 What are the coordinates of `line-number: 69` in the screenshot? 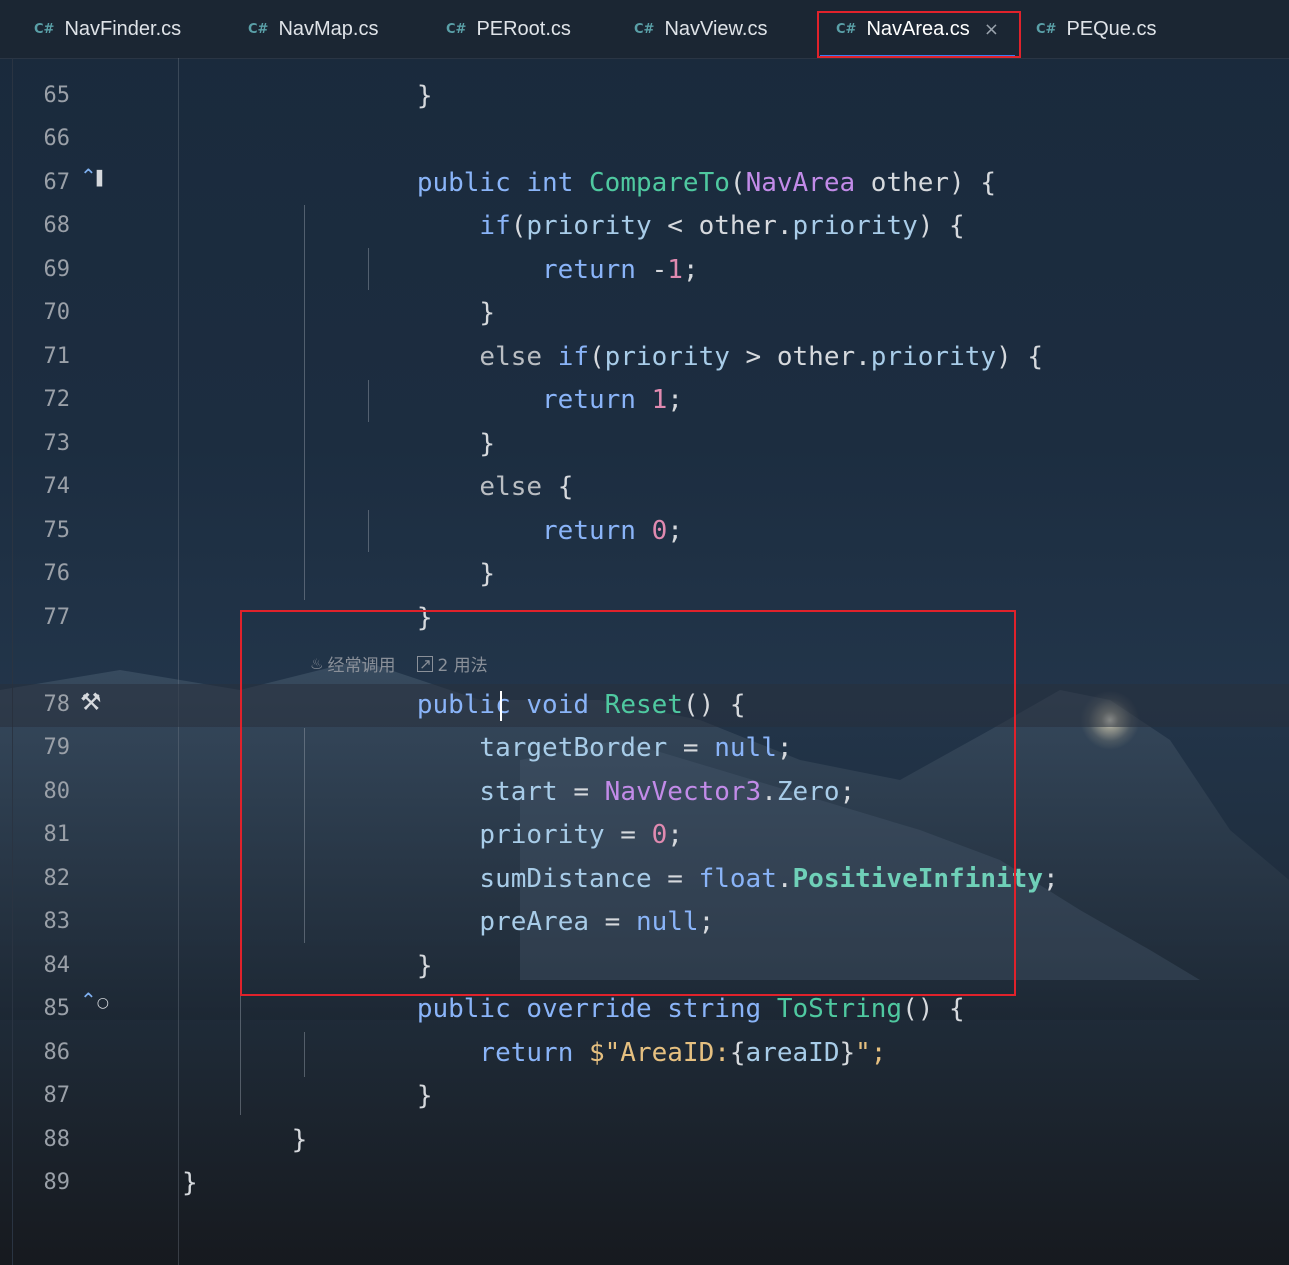 It's located at (57, 269).